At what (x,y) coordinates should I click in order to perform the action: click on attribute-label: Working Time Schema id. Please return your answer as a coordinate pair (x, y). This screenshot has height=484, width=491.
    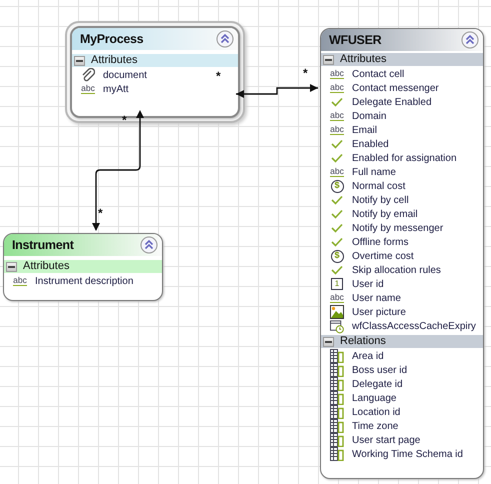
    Looking at the image, I should click on (407, 455).